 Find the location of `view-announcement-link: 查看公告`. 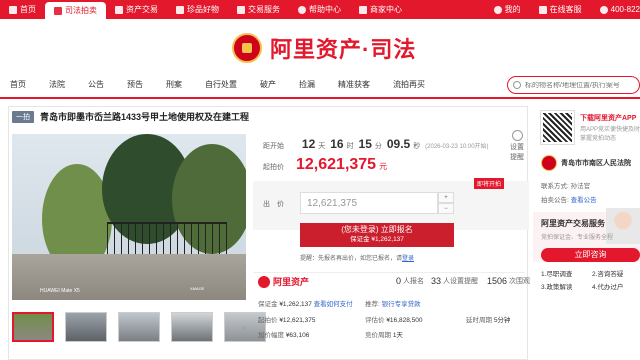

view-announcement-link: 查看公告 is located at coordinates (584, 200).